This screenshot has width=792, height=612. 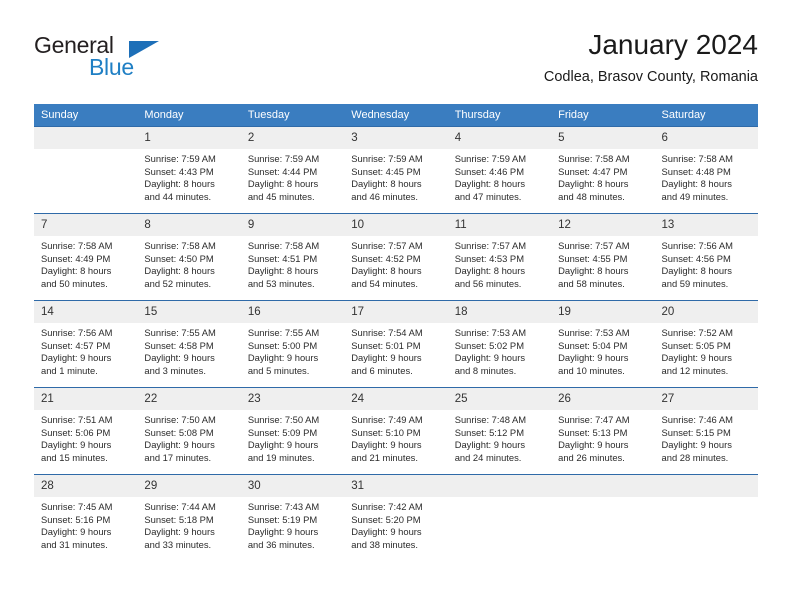 I want to click on day-number: 9, so click(x=292, y=225).